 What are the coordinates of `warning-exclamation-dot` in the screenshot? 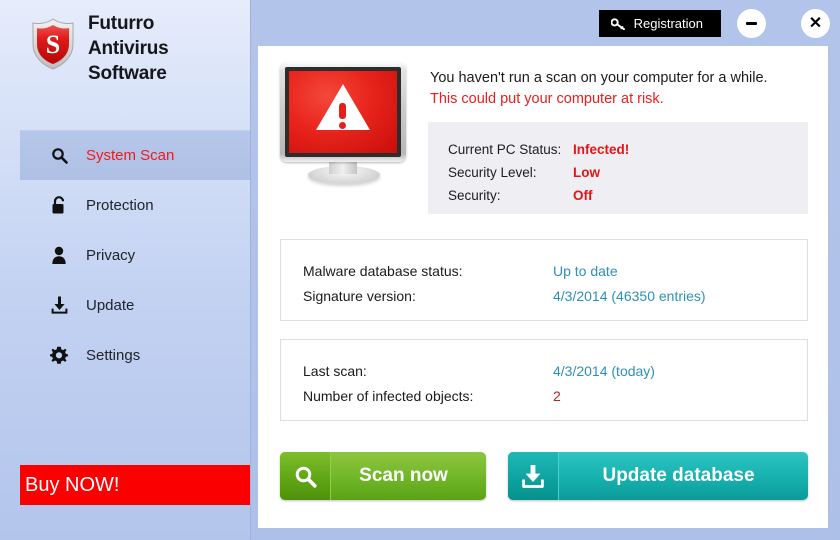 It's located at (342, 125).